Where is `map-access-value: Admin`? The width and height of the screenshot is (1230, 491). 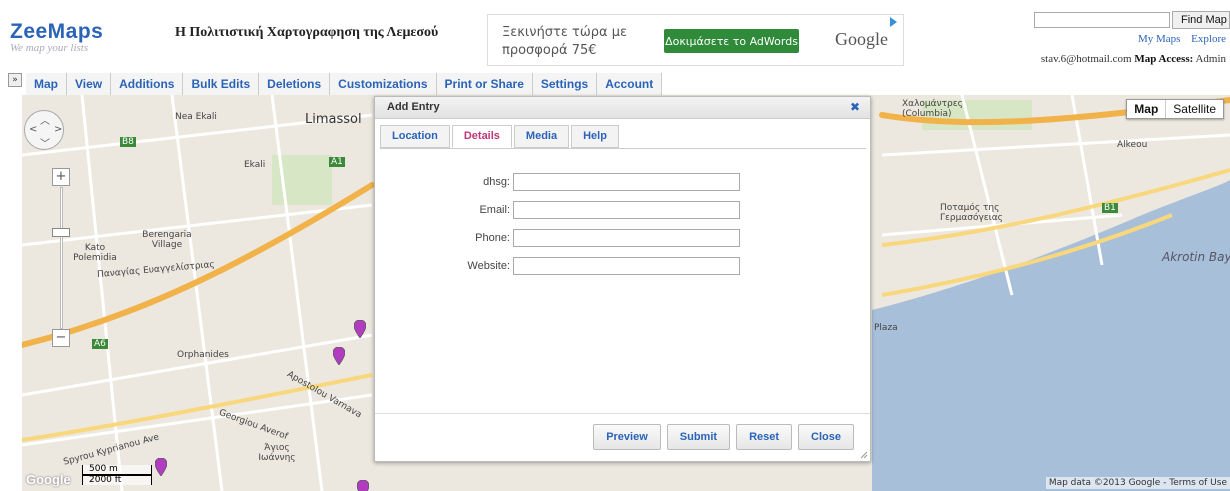 map-access-value: Admin is located at coordinates (1210, 59).